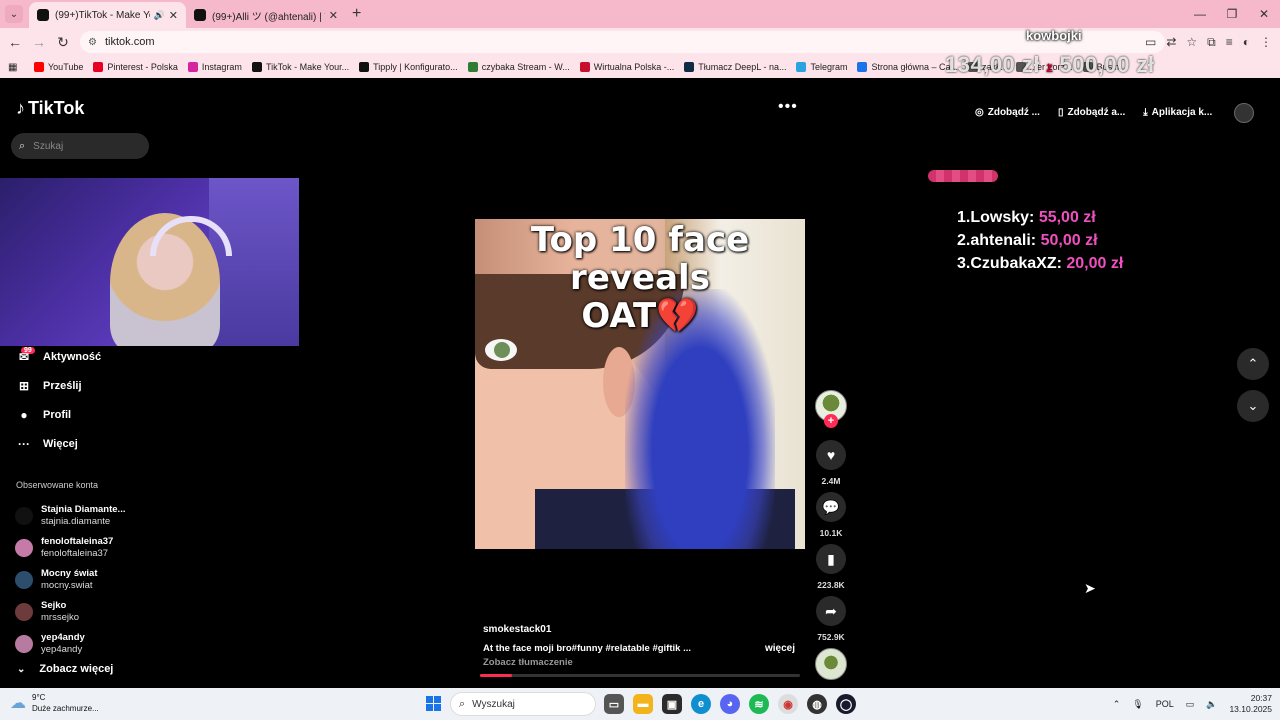 Image resolution: width=1280 pixels, height=720 pixels. Describe the element at coordinates (24, 386) in the screenshot. I see `upload-icon: ⊞` at that location.